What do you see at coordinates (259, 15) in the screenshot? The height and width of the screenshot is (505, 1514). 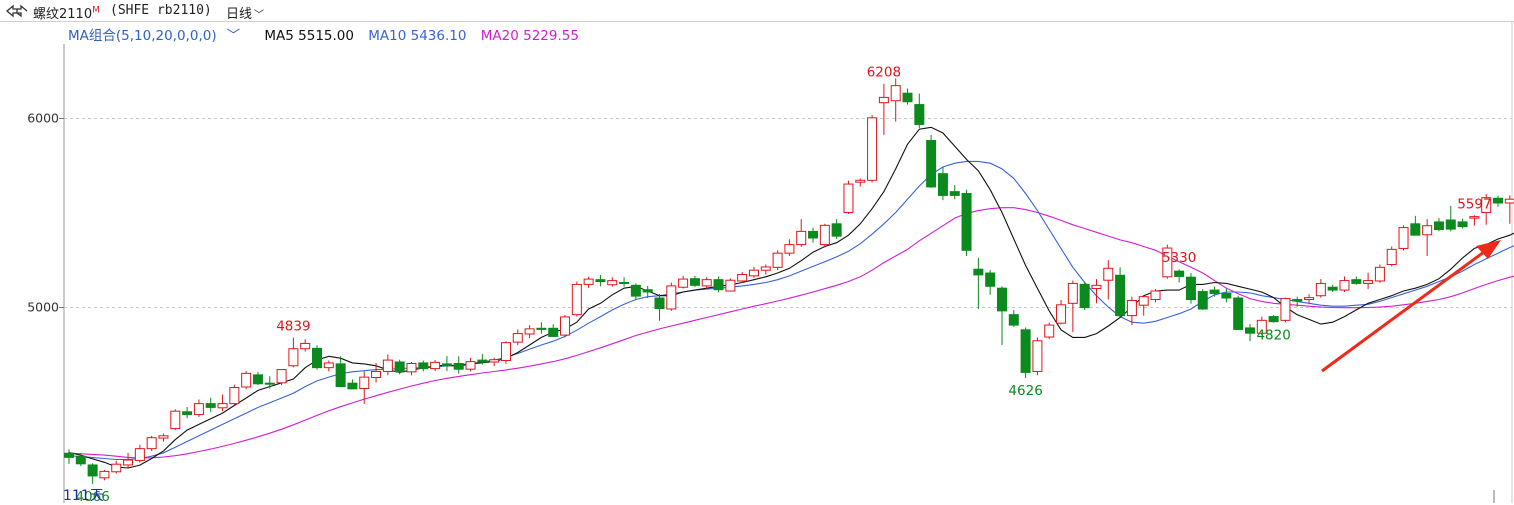 I see `chevron-down-icon: ﹀` at bounding box center [259, 15].